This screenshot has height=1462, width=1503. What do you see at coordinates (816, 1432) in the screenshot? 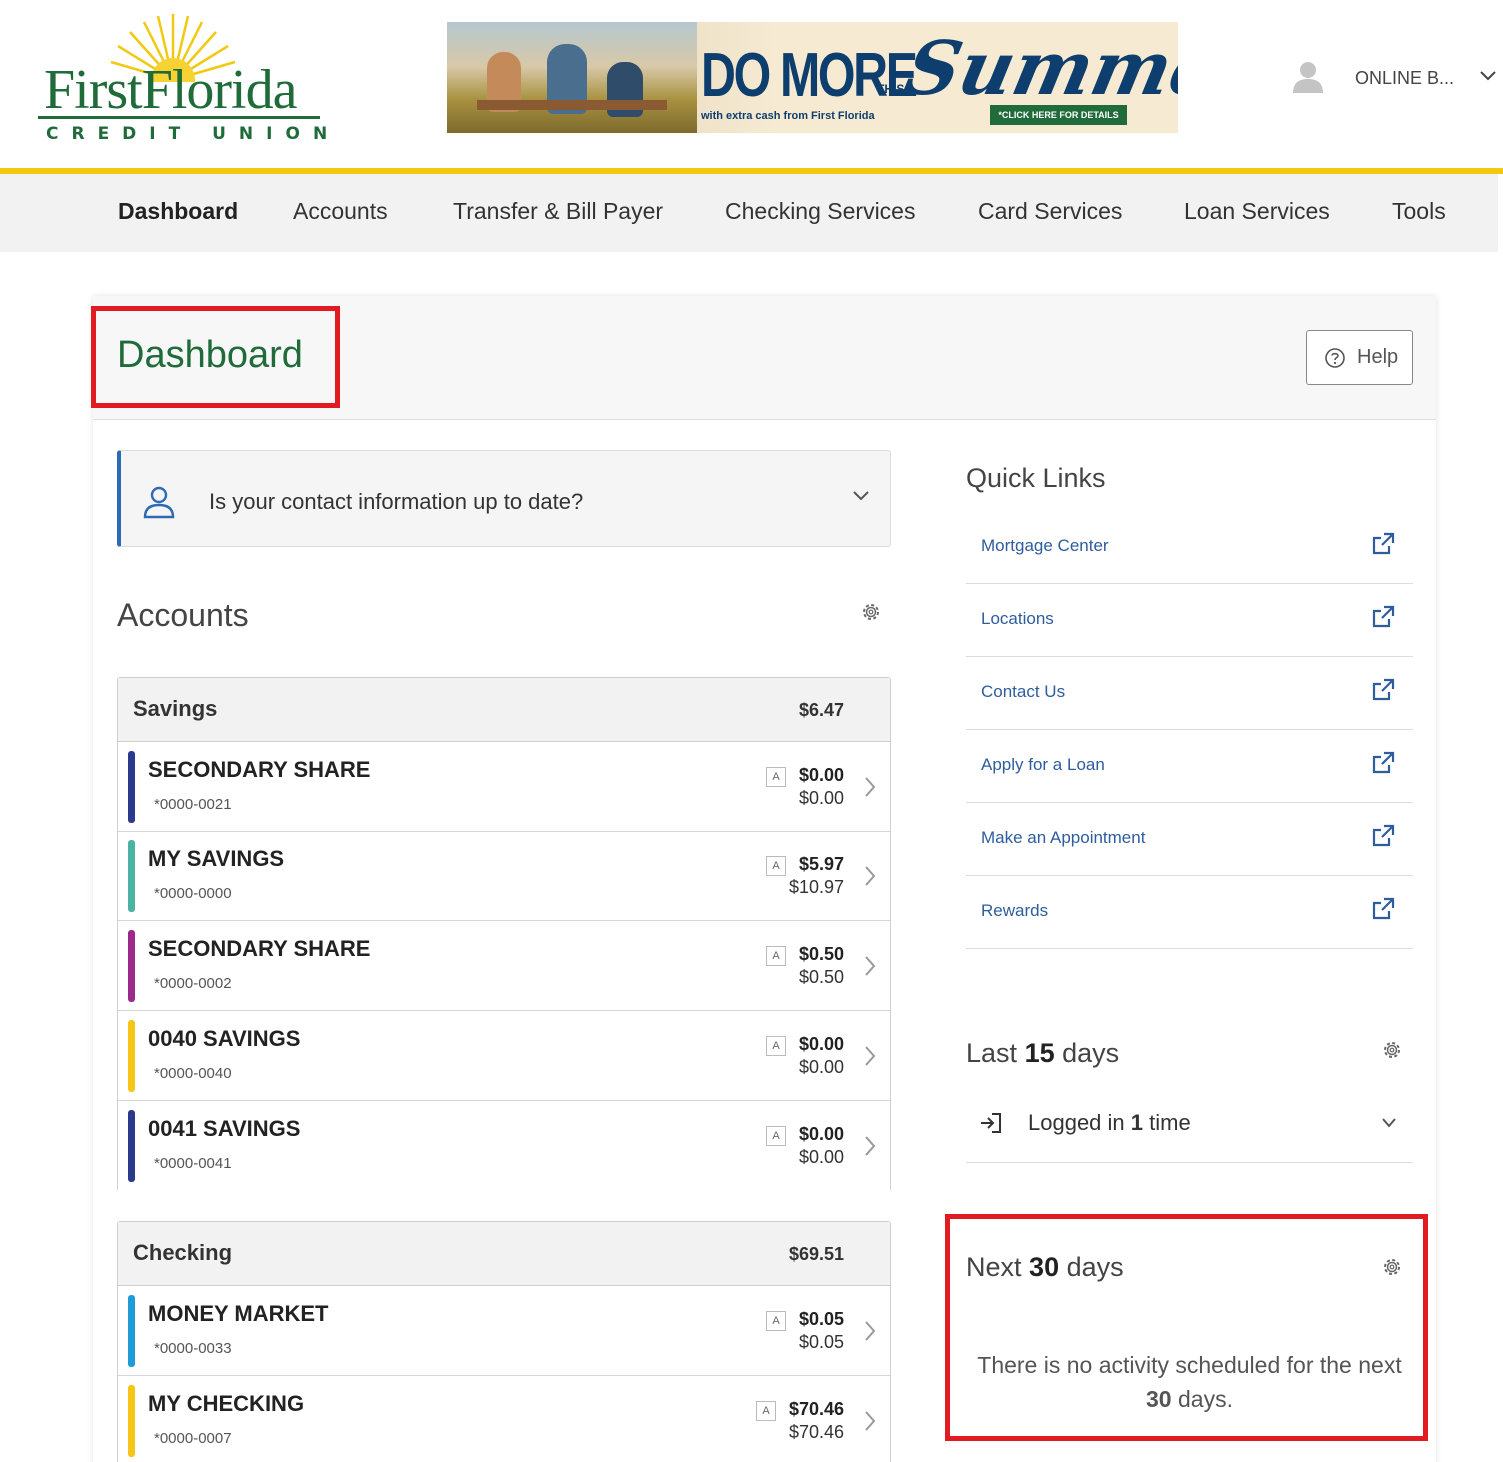
I see `current-balance: $70.46` at bounding box center [816, 1432].